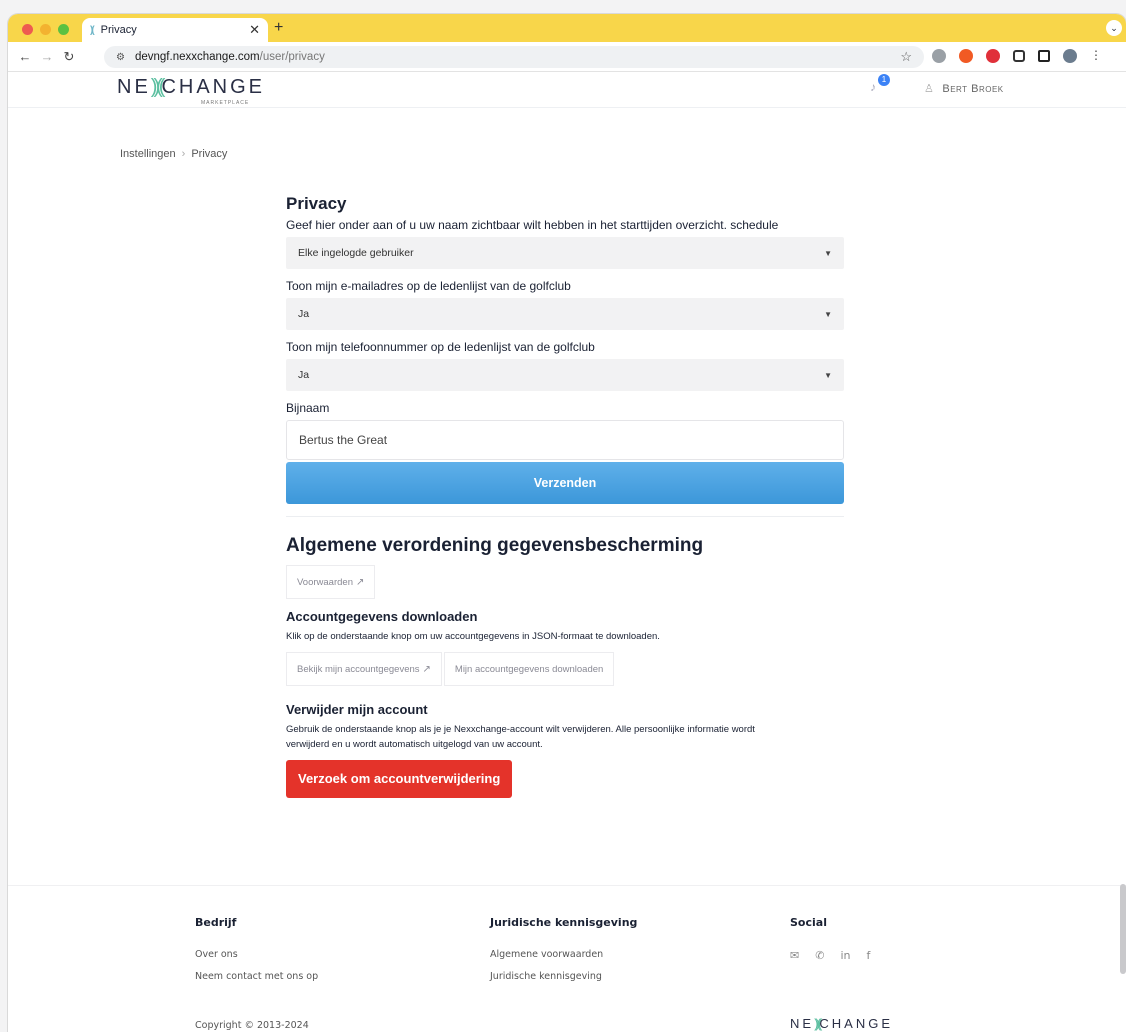 This screenshot has width=1126, height=1032. What do you see at coordinates (939, 56) in the screenshot?
I see `extension-globe-icon` at bounding box center [939, 56].